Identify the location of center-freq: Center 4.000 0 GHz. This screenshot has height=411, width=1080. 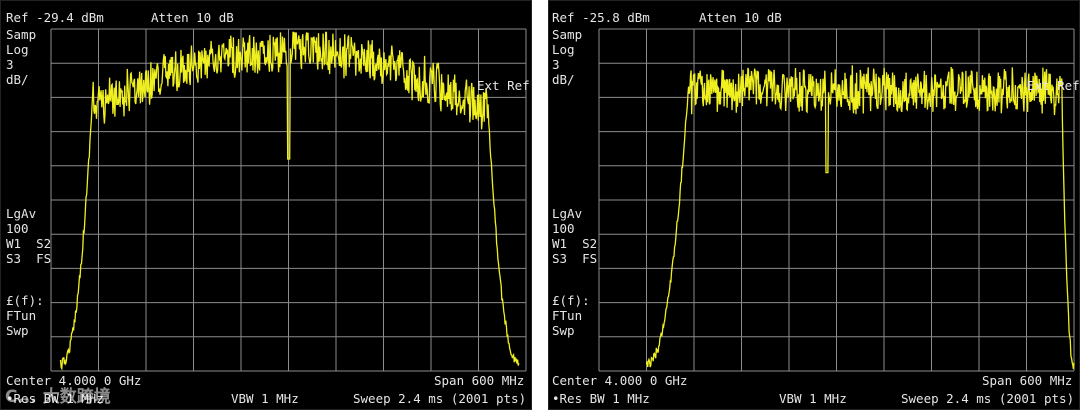
(620, 380).